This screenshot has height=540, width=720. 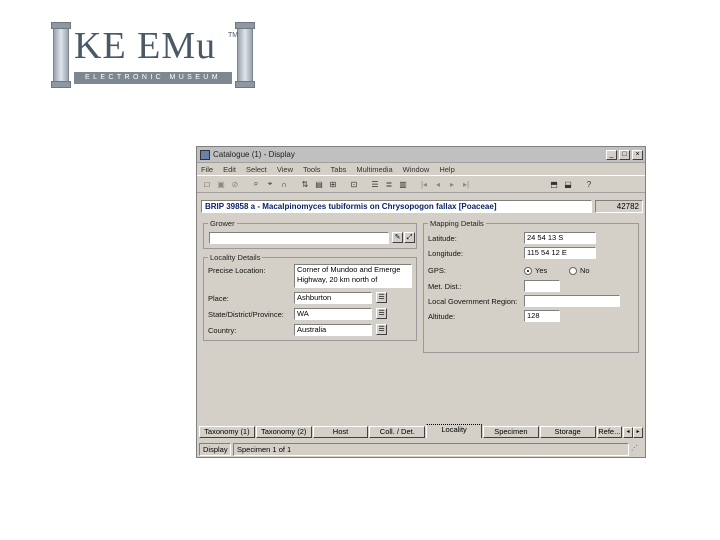 I want to click on menu-tabs: Tabs, so click(x=339, y=169).